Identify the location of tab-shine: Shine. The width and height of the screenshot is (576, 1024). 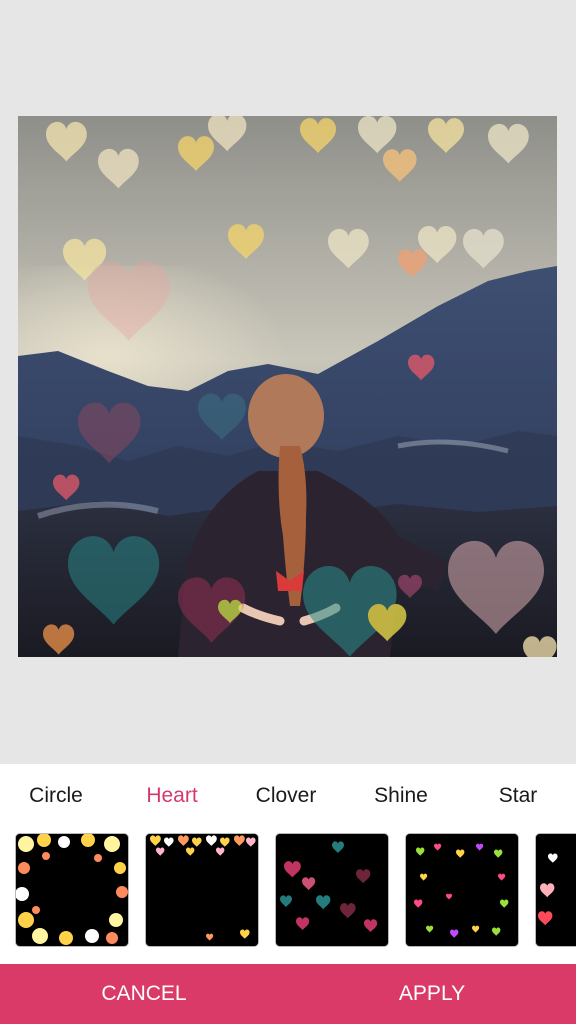
(401, 796).